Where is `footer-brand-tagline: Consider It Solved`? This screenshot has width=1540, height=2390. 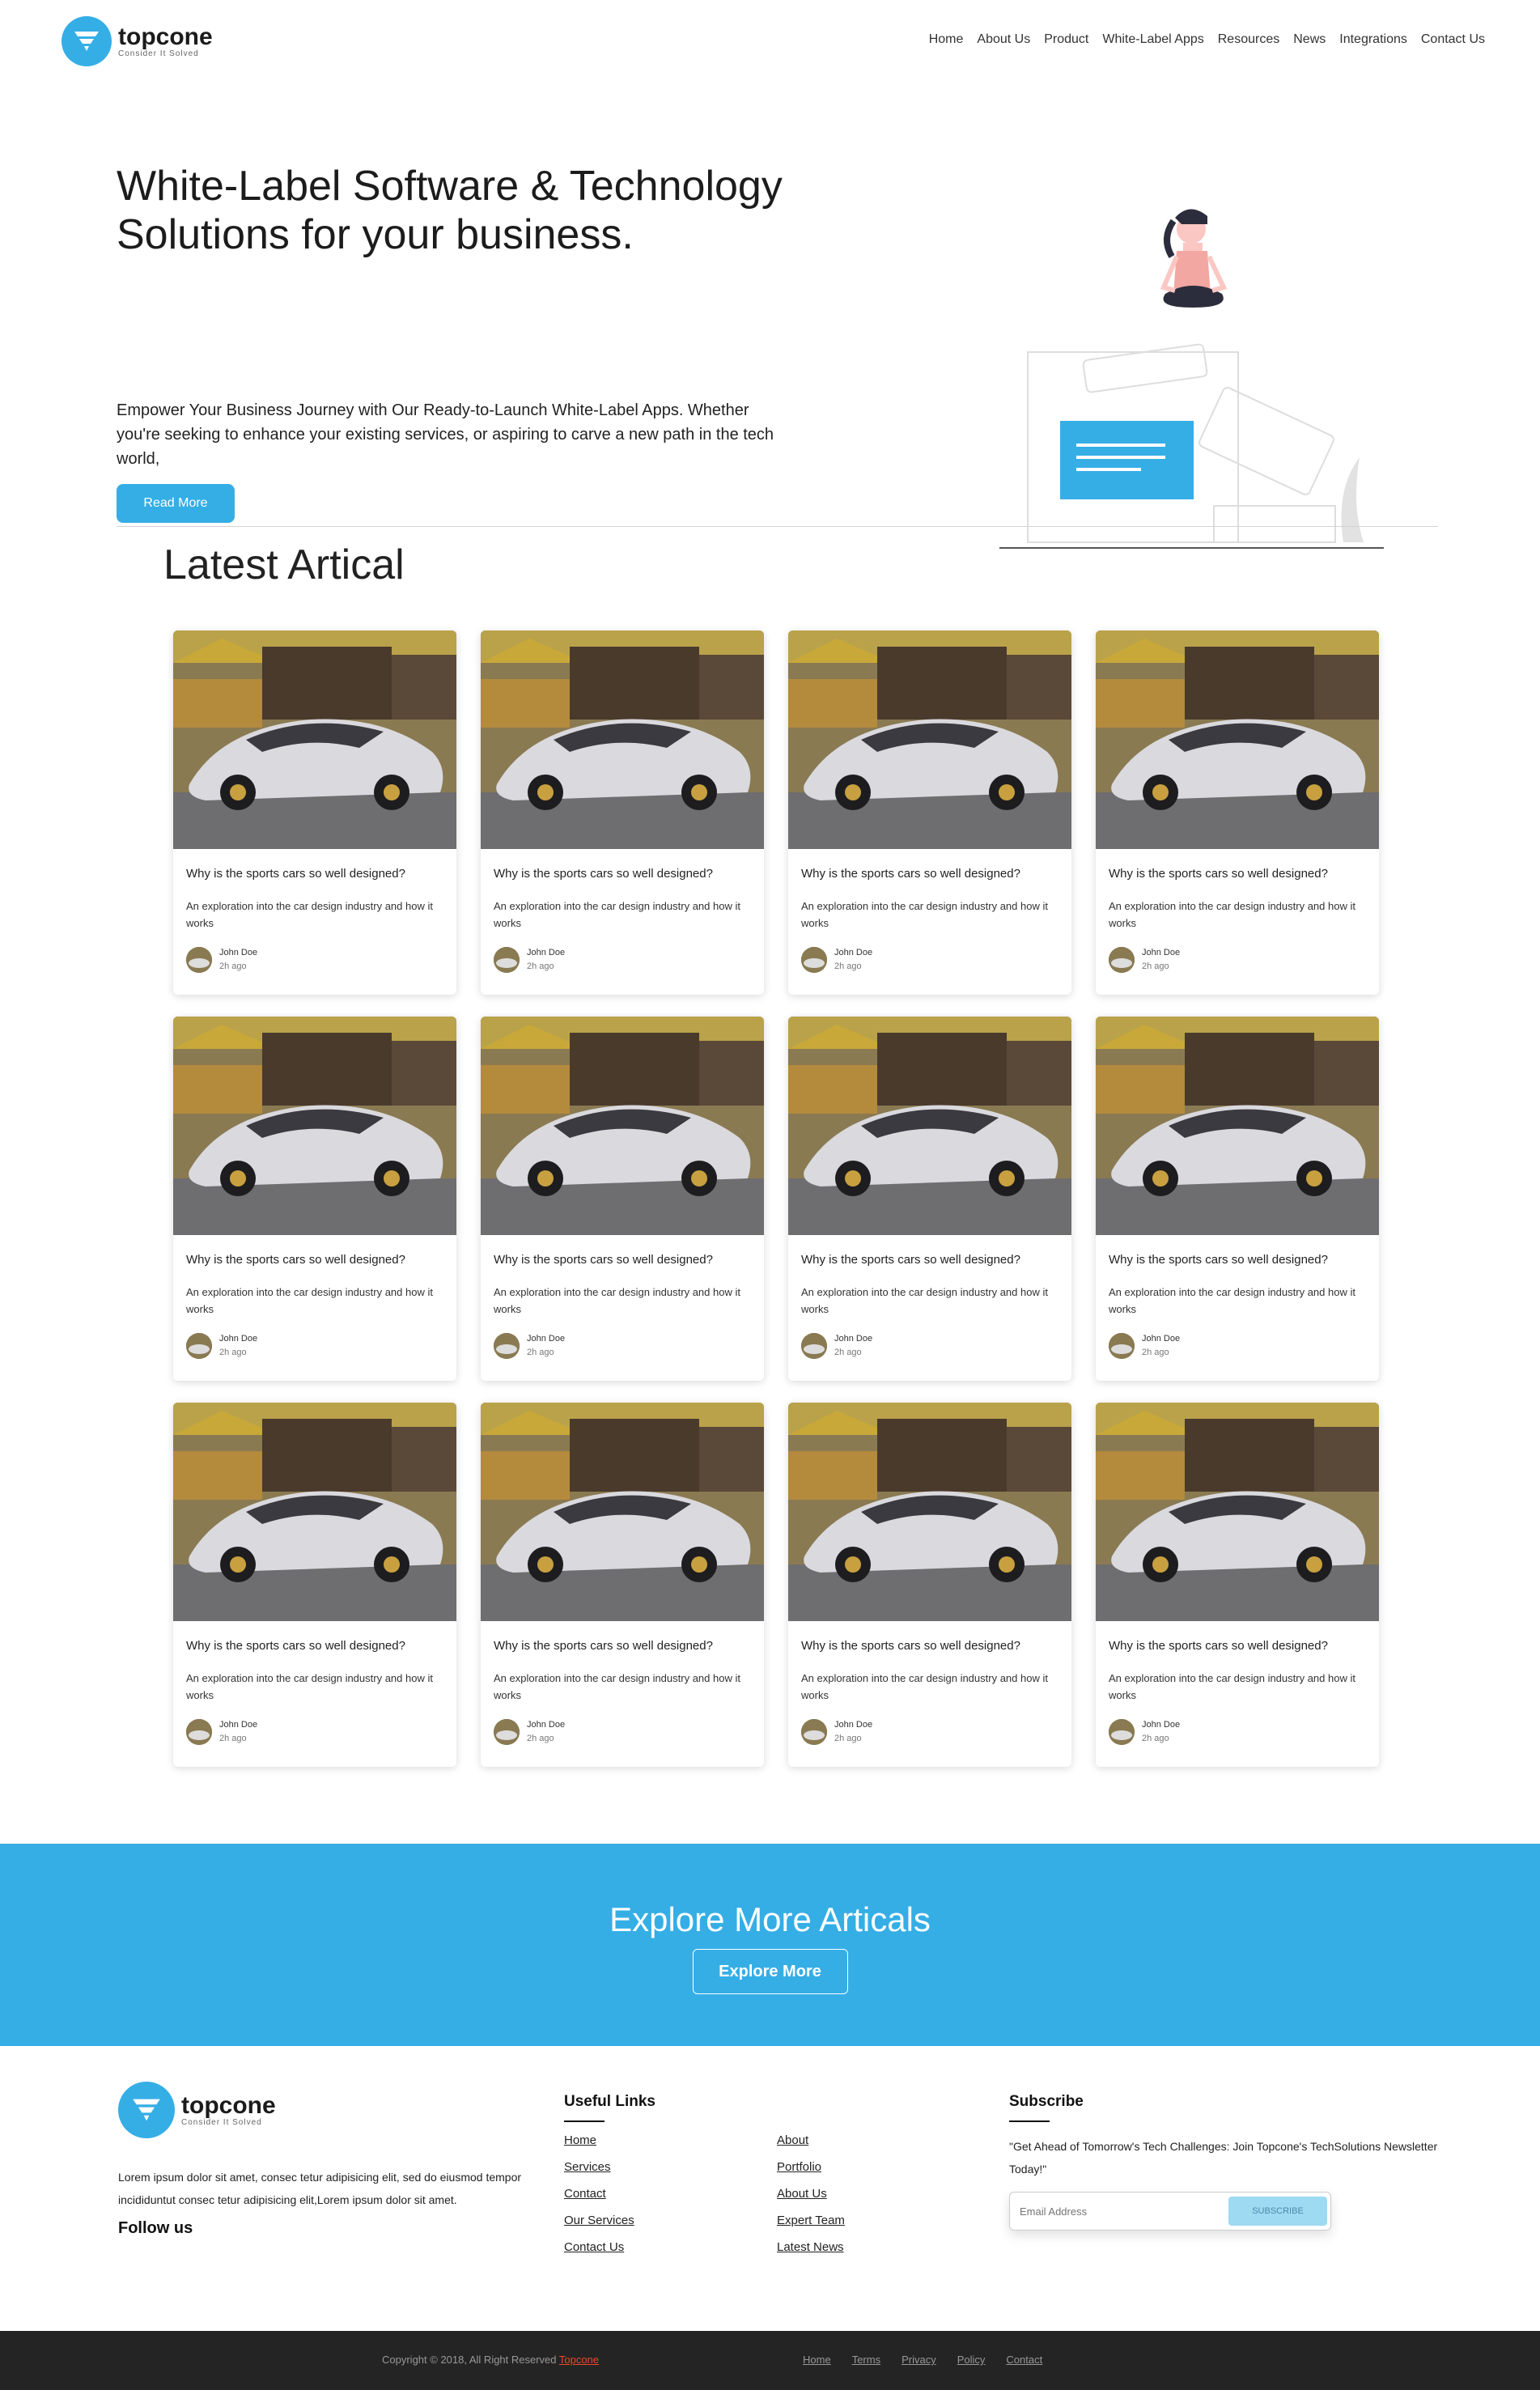
footer-brand-tagline: Consider It Solved is located at coordinates (221, 2122).